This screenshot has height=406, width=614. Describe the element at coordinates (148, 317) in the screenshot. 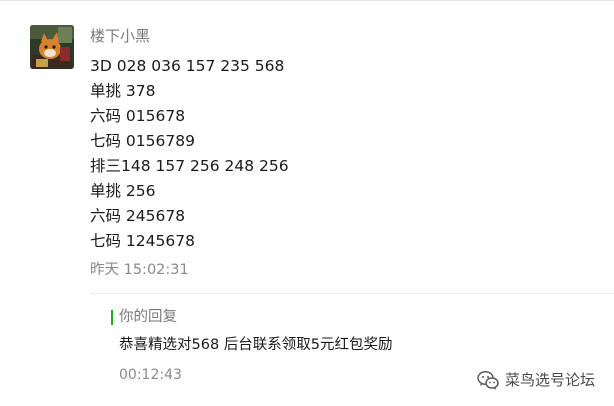

I see `reply-label: 你的回复` at that location.